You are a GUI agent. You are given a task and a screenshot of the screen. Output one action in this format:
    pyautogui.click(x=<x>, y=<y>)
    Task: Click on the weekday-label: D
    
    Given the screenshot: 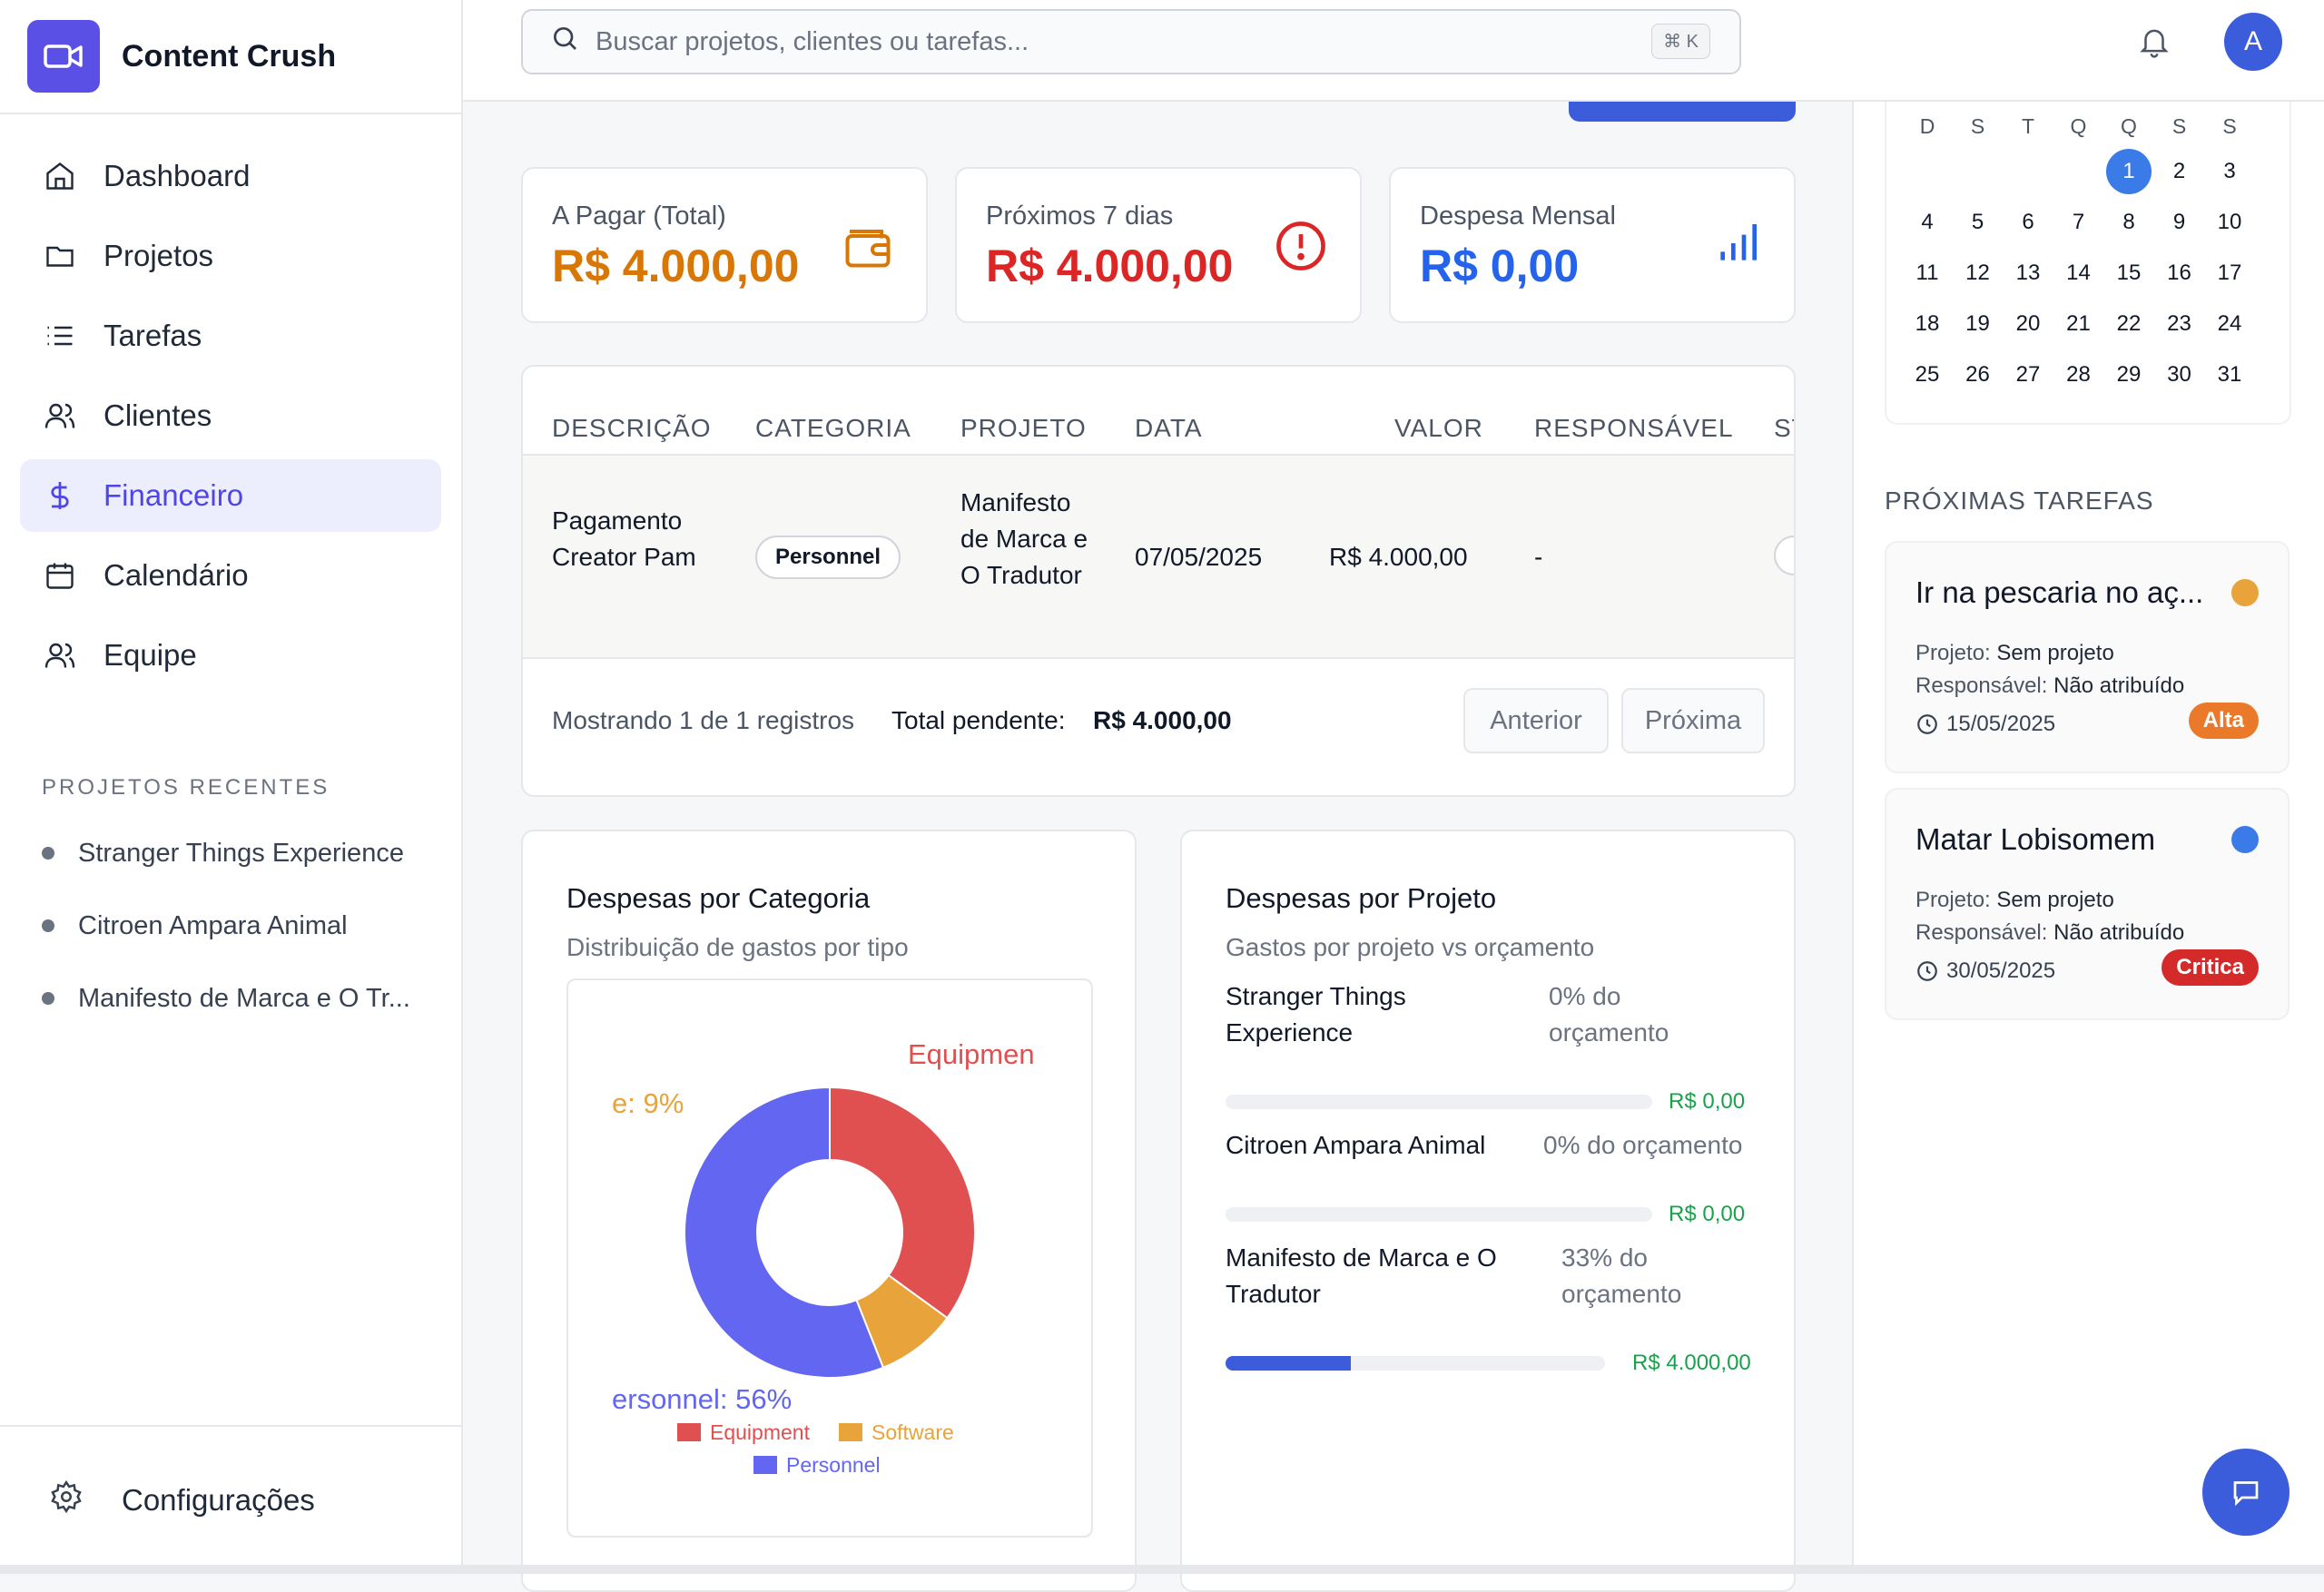 What is the action you would take?
    pyautogui.click(x=1927, y=126)
    